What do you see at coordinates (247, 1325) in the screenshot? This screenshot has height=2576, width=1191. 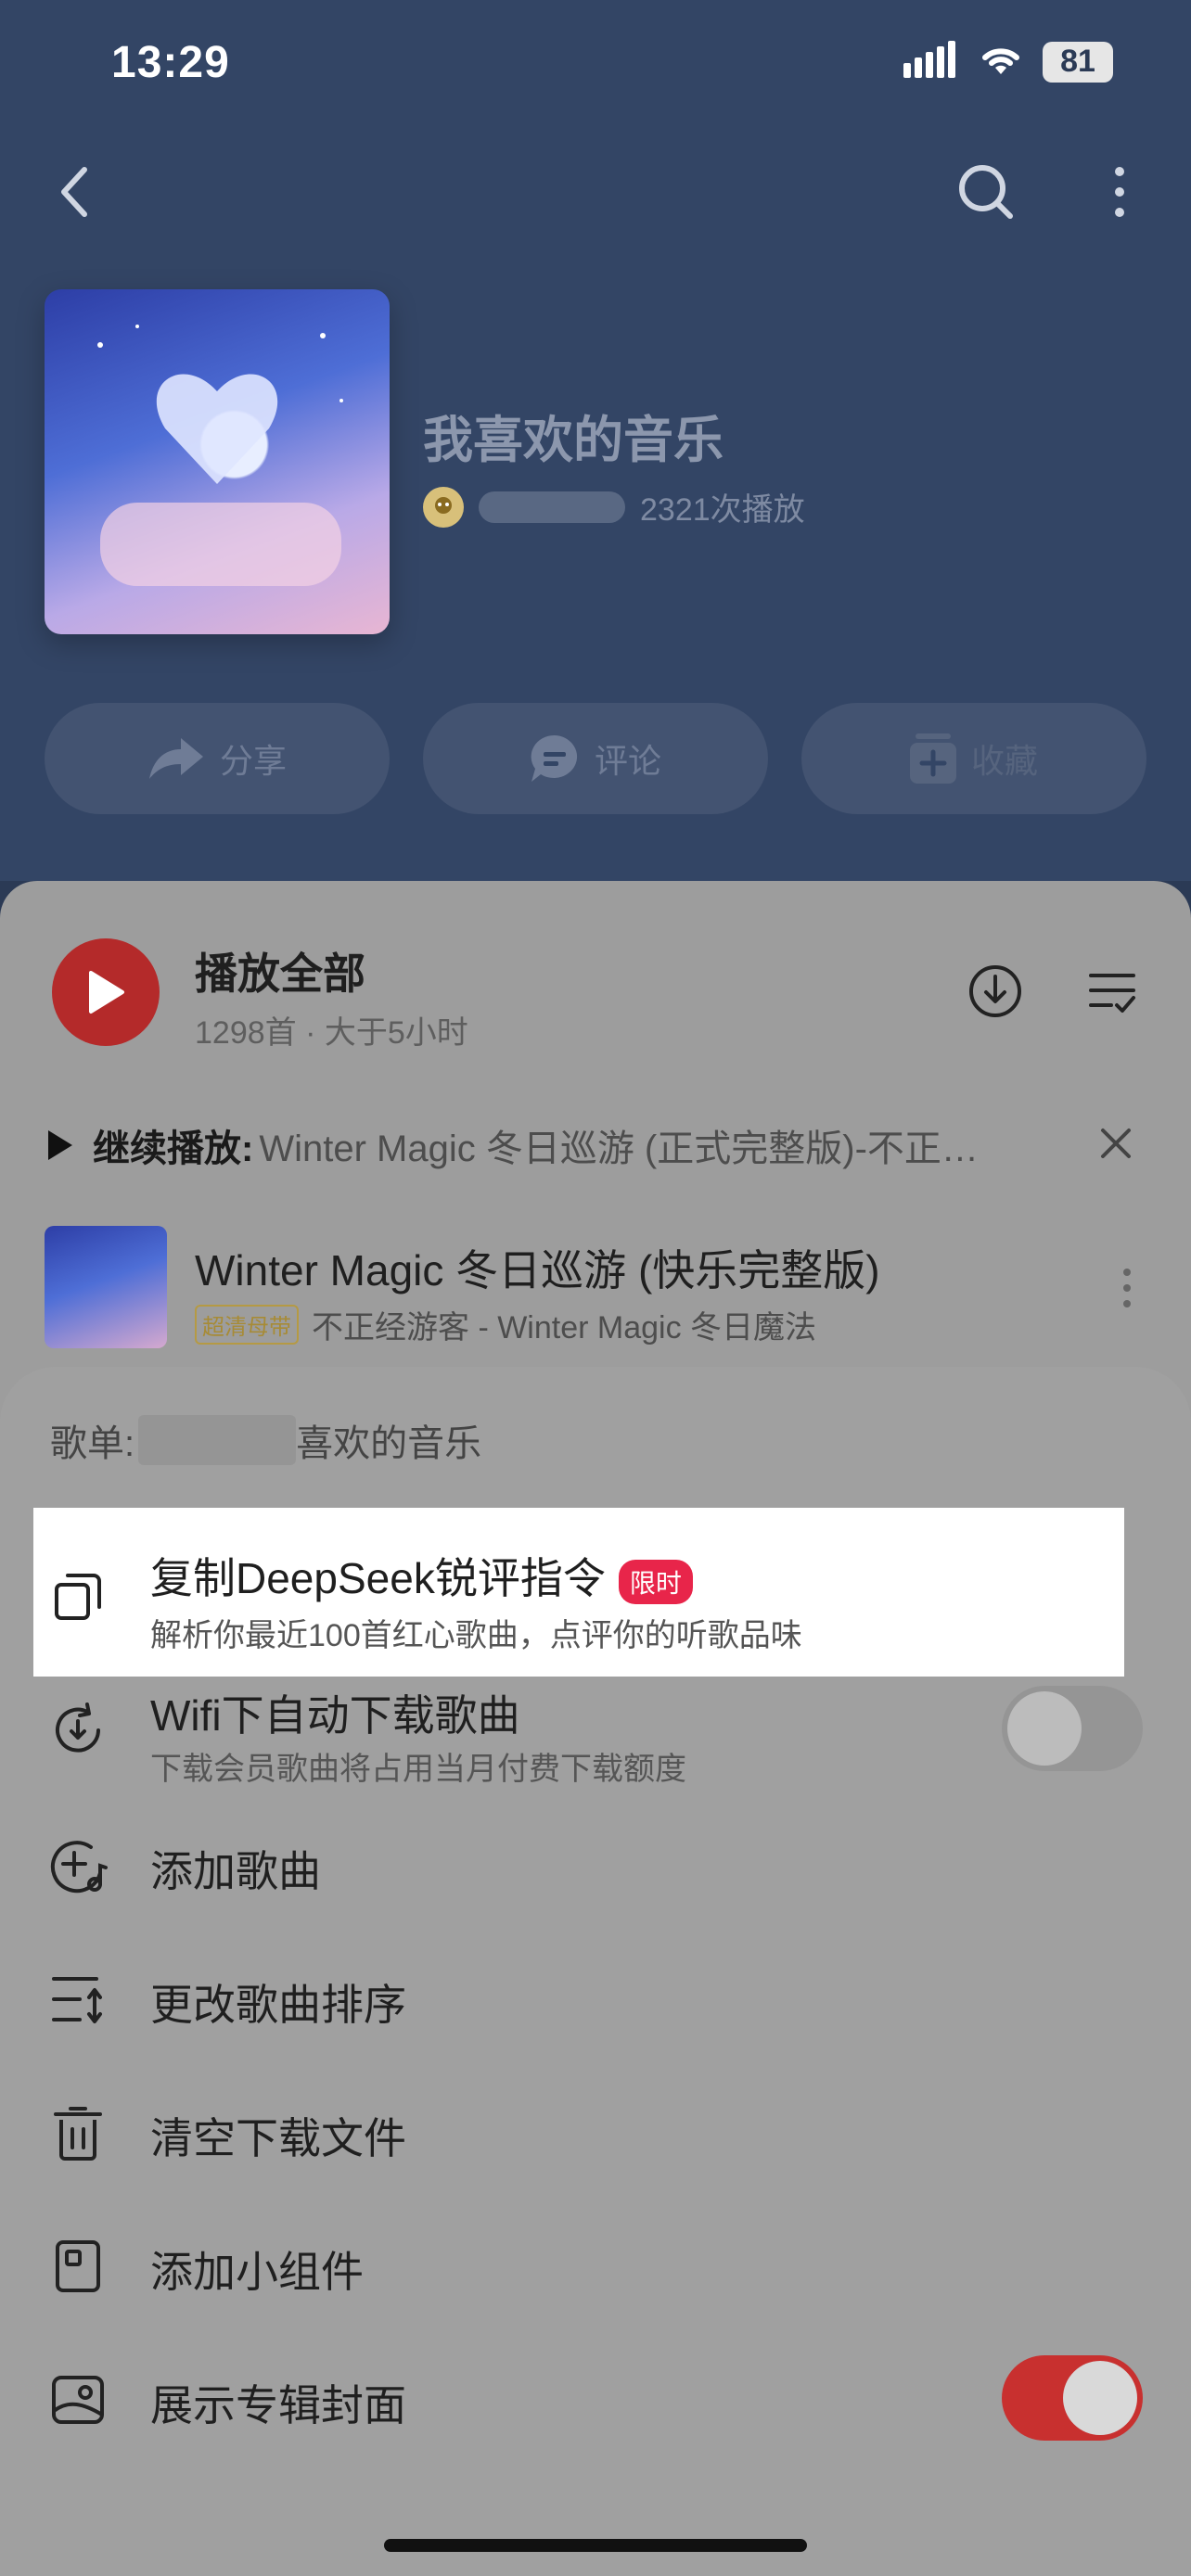 I see `quality-badge: 超清母带` at bounding box center [247, 1325].